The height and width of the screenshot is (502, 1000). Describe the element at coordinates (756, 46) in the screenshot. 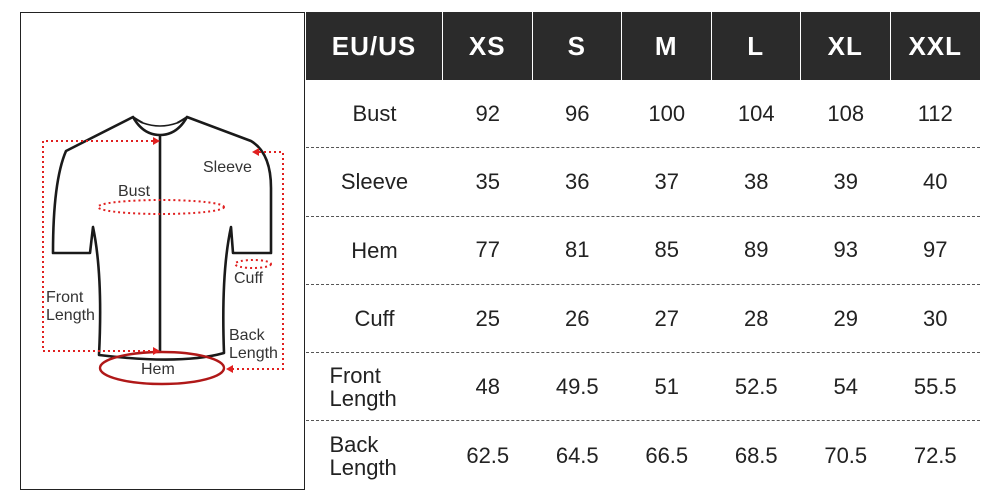

I see `header-cell-size: L` at that location.